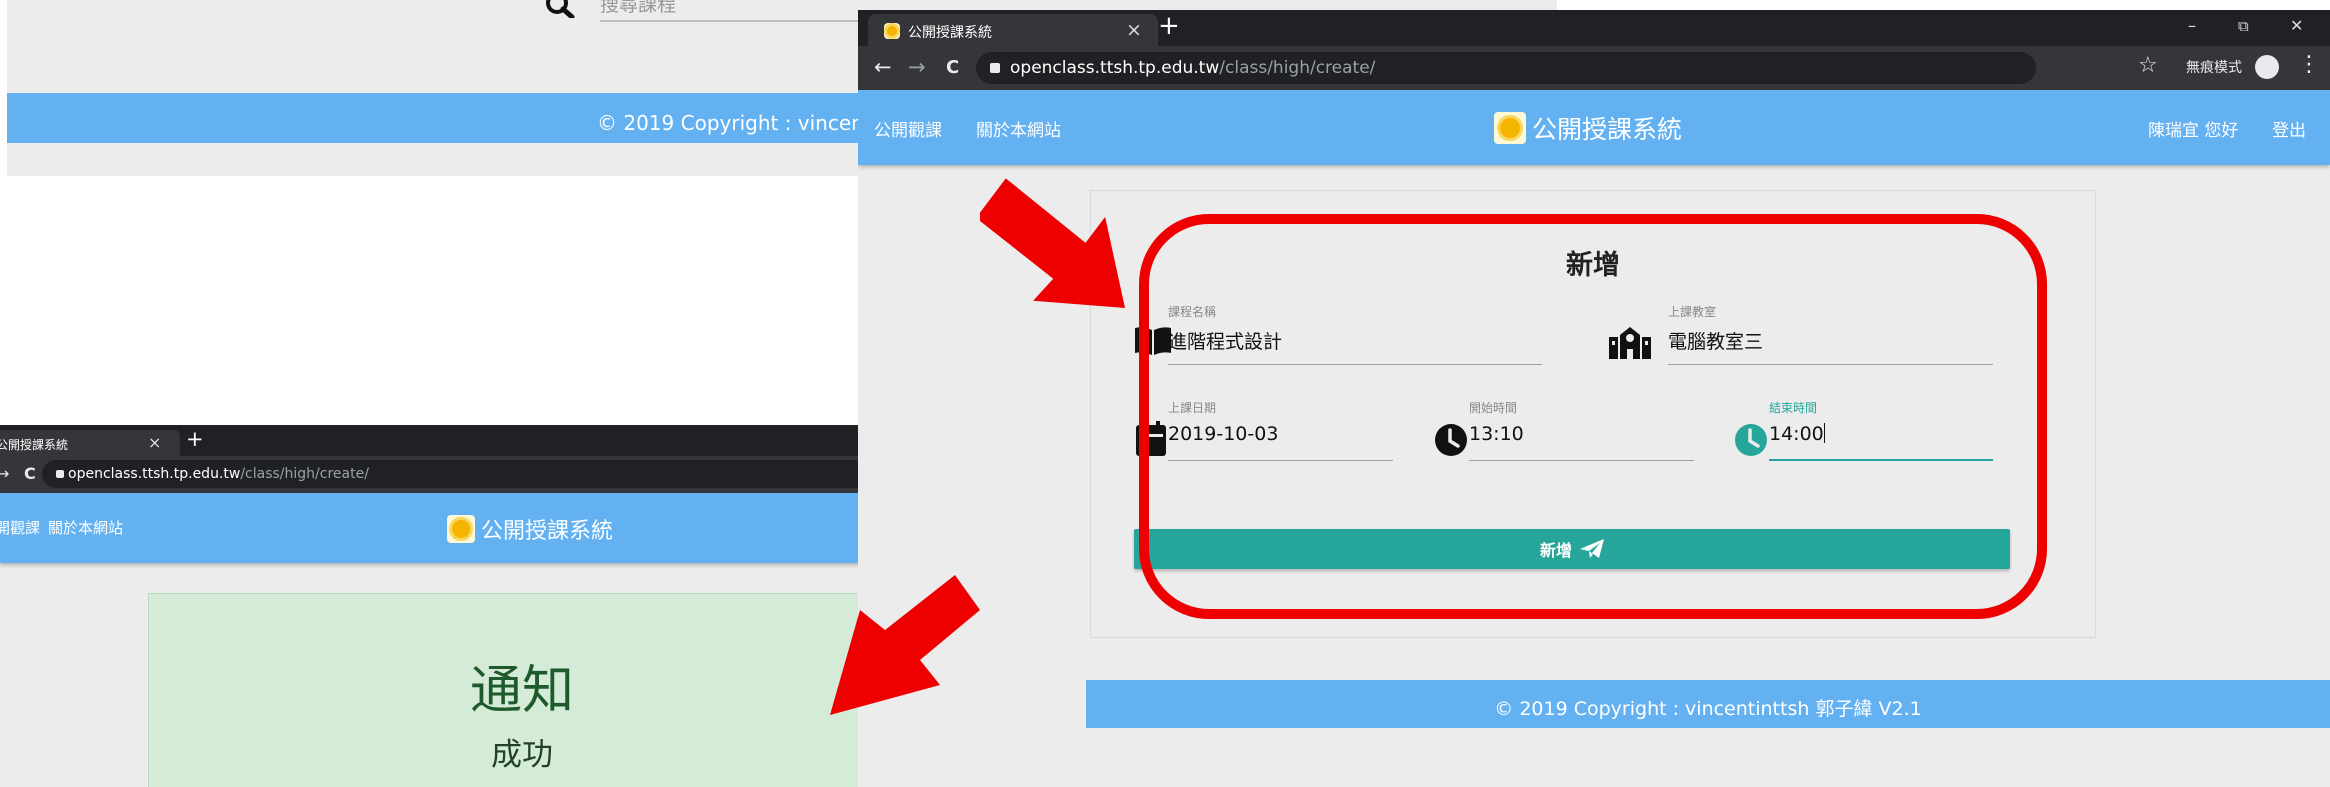 The image size is (2330, 787). I want to click on incognito-label: 無痕模式, so click(2214, 68).